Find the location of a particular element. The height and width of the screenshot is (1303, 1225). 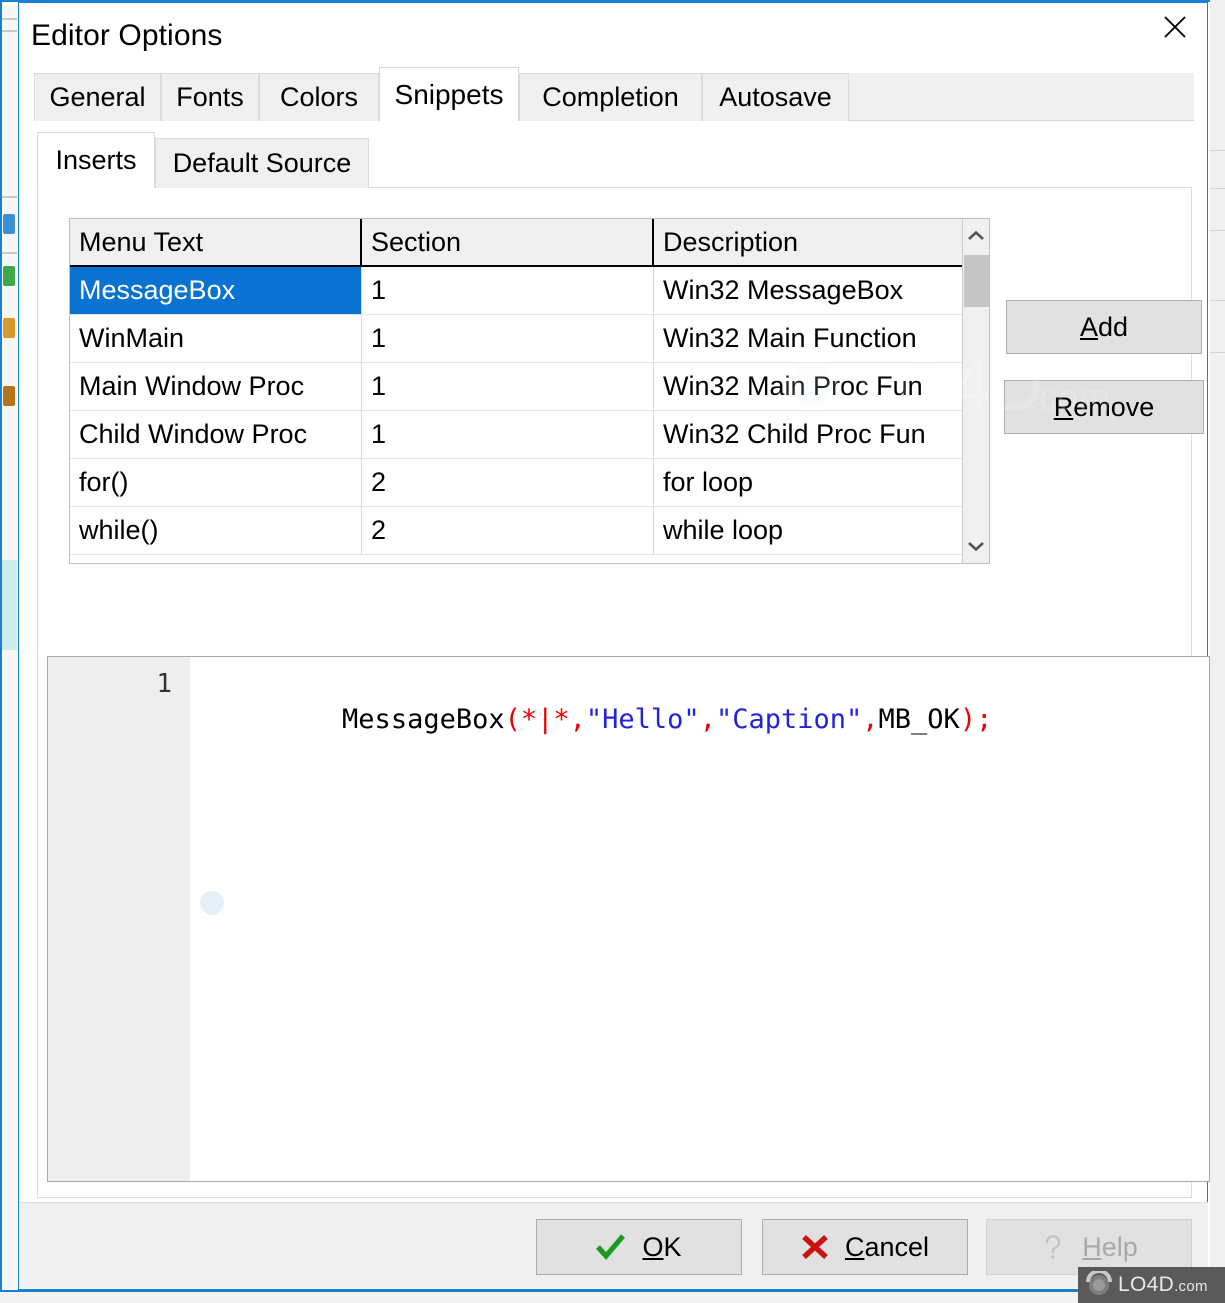

title-bar: Editor Options is located at coordinates (613, 36).